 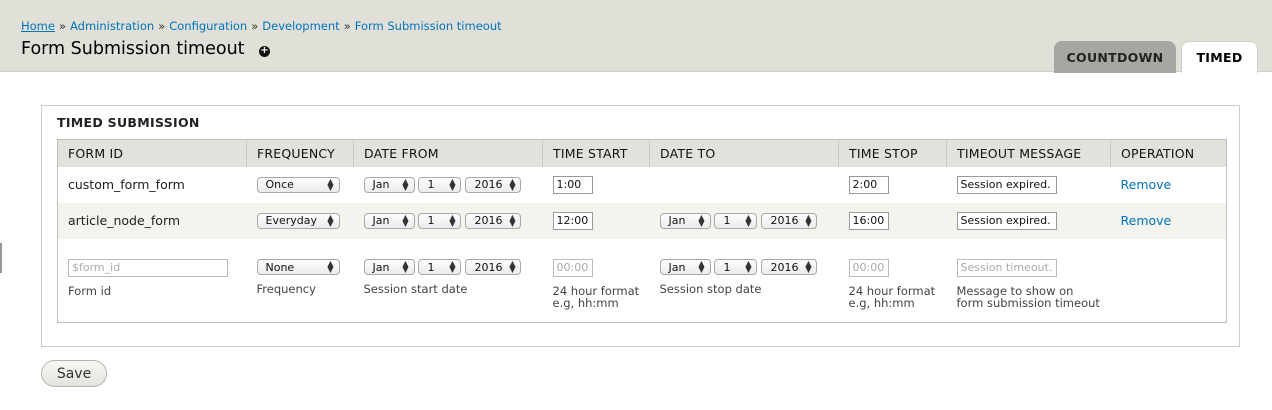 What do you see at coordinates (868, 184) in the screenshot?
I see `time-stop-input: 2:00` at bounding box center [868, 184].